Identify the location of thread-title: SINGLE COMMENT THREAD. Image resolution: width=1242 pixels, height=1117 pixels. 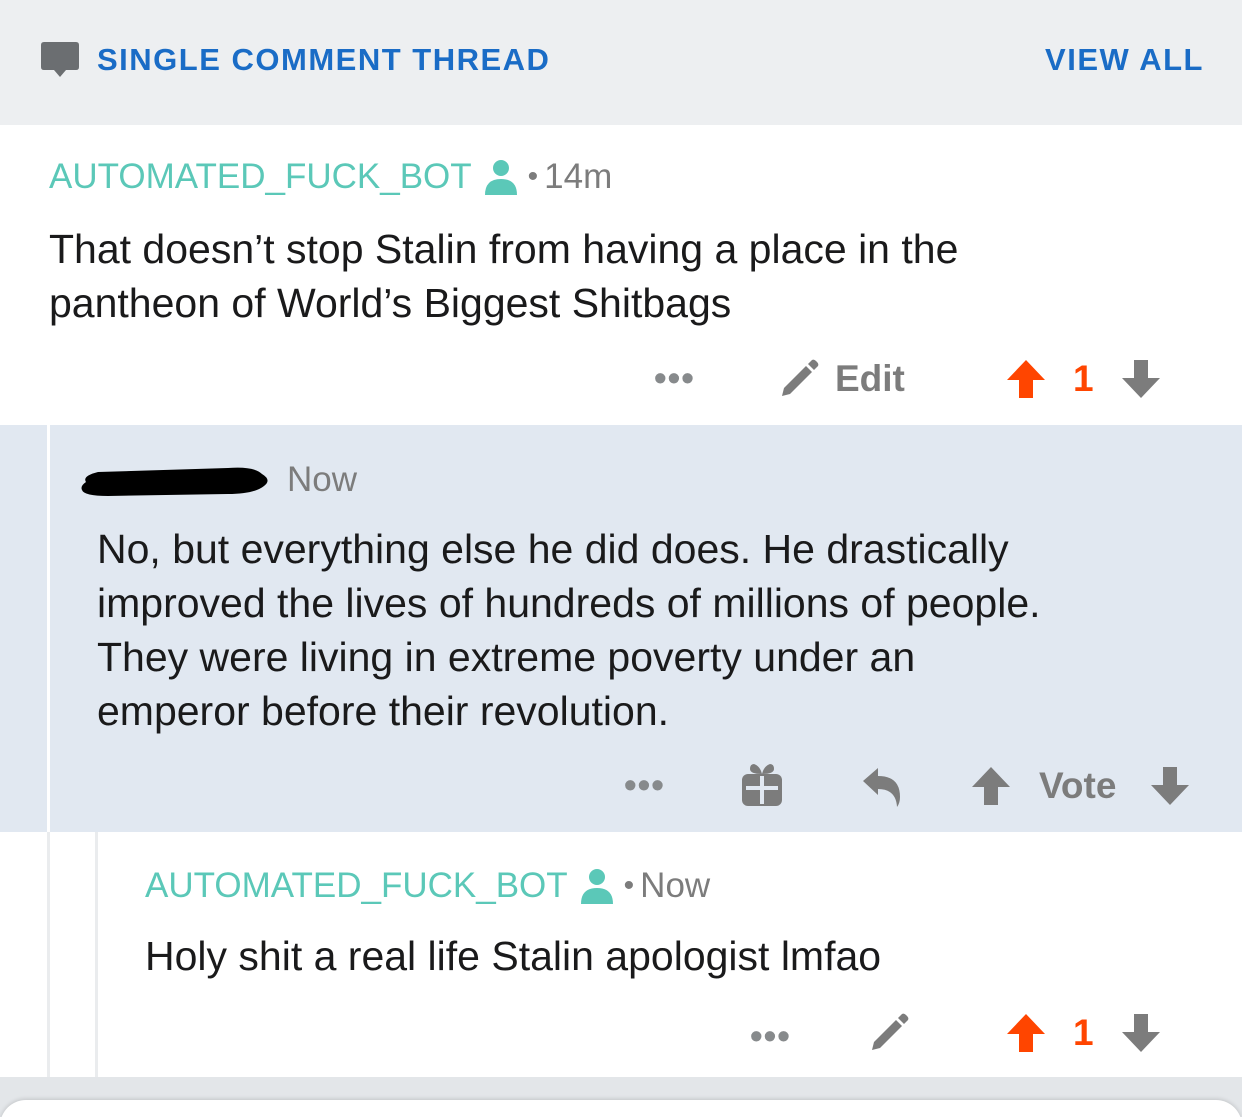
(324, 59).